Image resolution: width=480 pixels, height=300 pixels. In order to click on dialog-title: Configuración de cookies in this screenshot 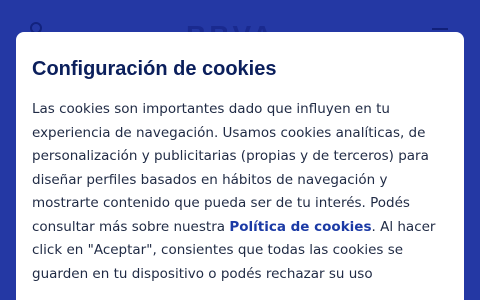, I will do `click(154, 69)`.